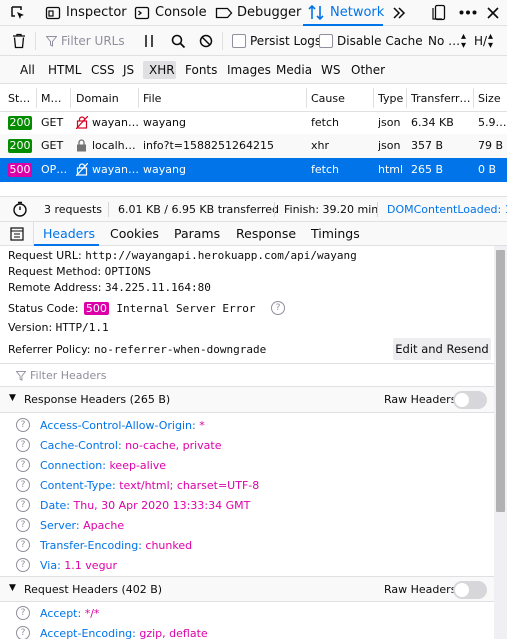  Describe the element at coordinates (186, 308) in the screenshot. I see `status-text: Internal Server Error` at that location.